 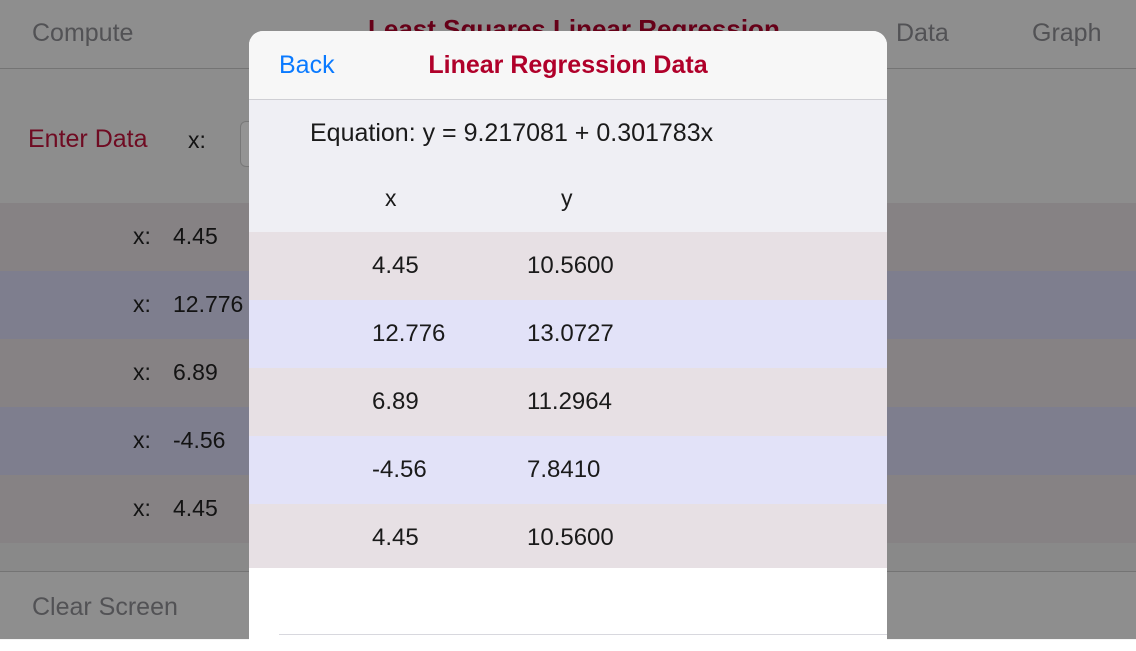 What do you see at coordinates (409, 333) in the screenshot?
I see `cell-x: 12.776` at bounding box center [409, 333].